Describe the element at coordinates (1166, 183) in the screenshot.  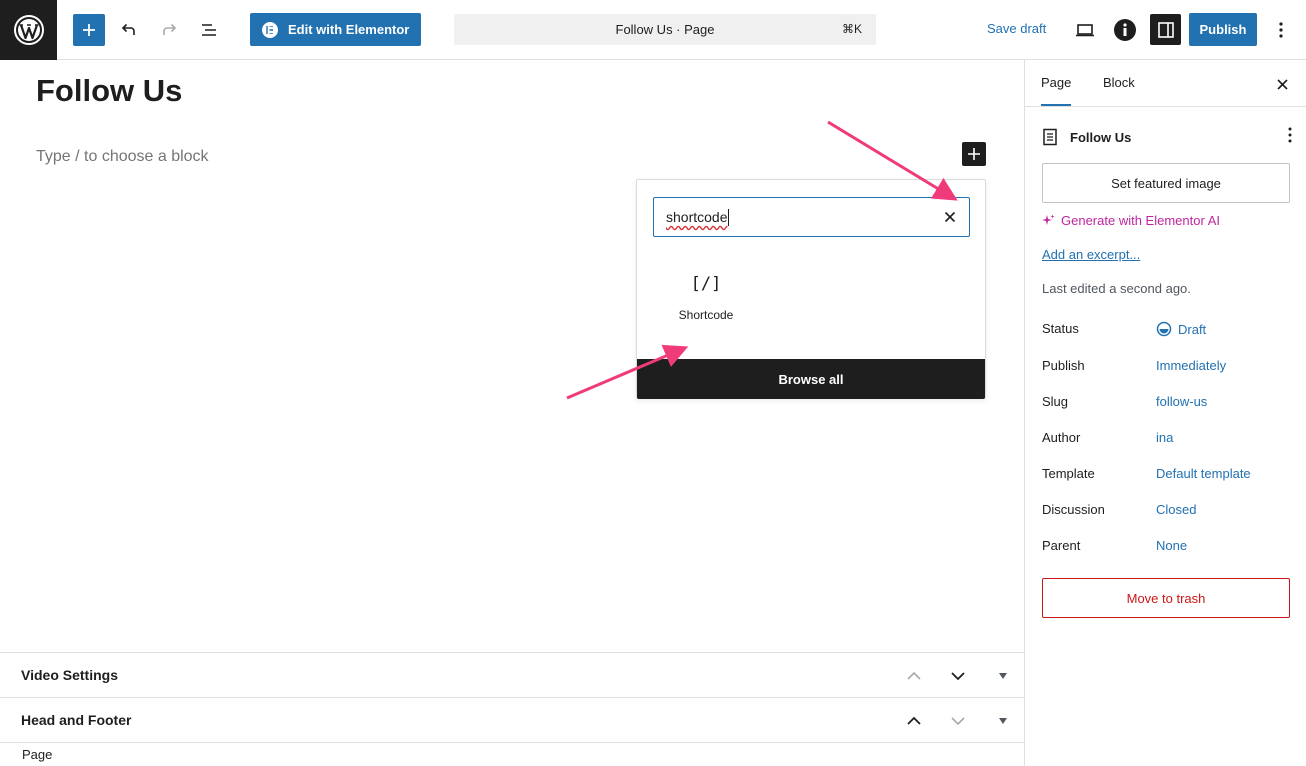
I see `set-featured-image-button: Set featured image` at that location.